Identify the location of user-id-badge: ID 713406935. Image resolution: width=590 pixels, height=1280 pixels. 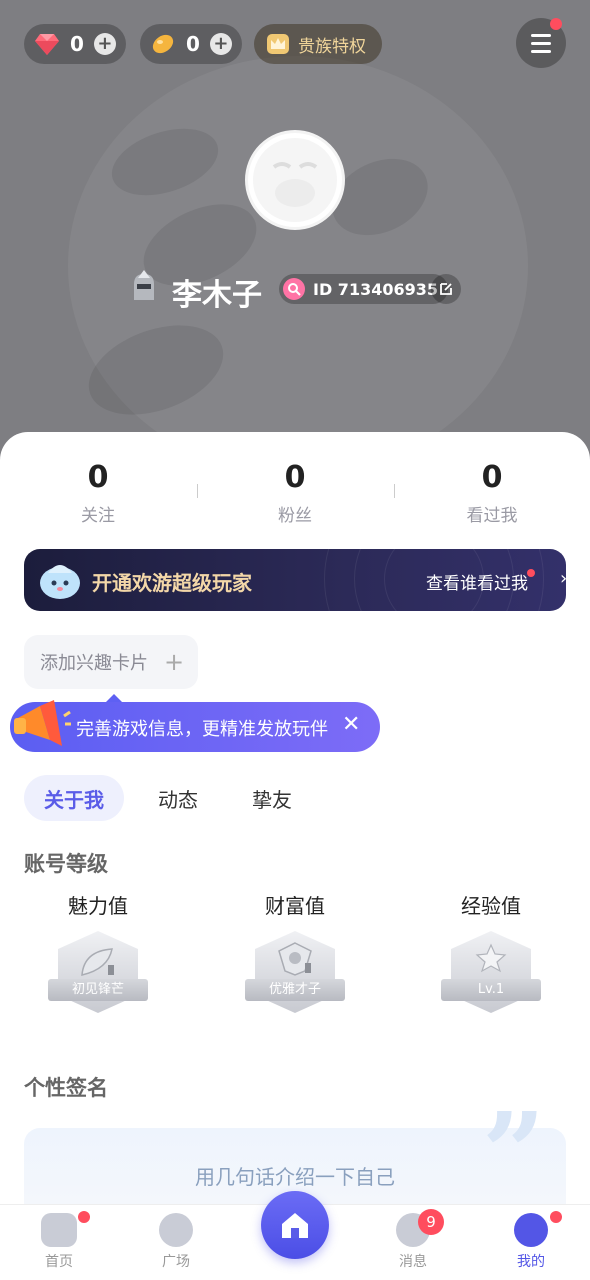
(363, 289).